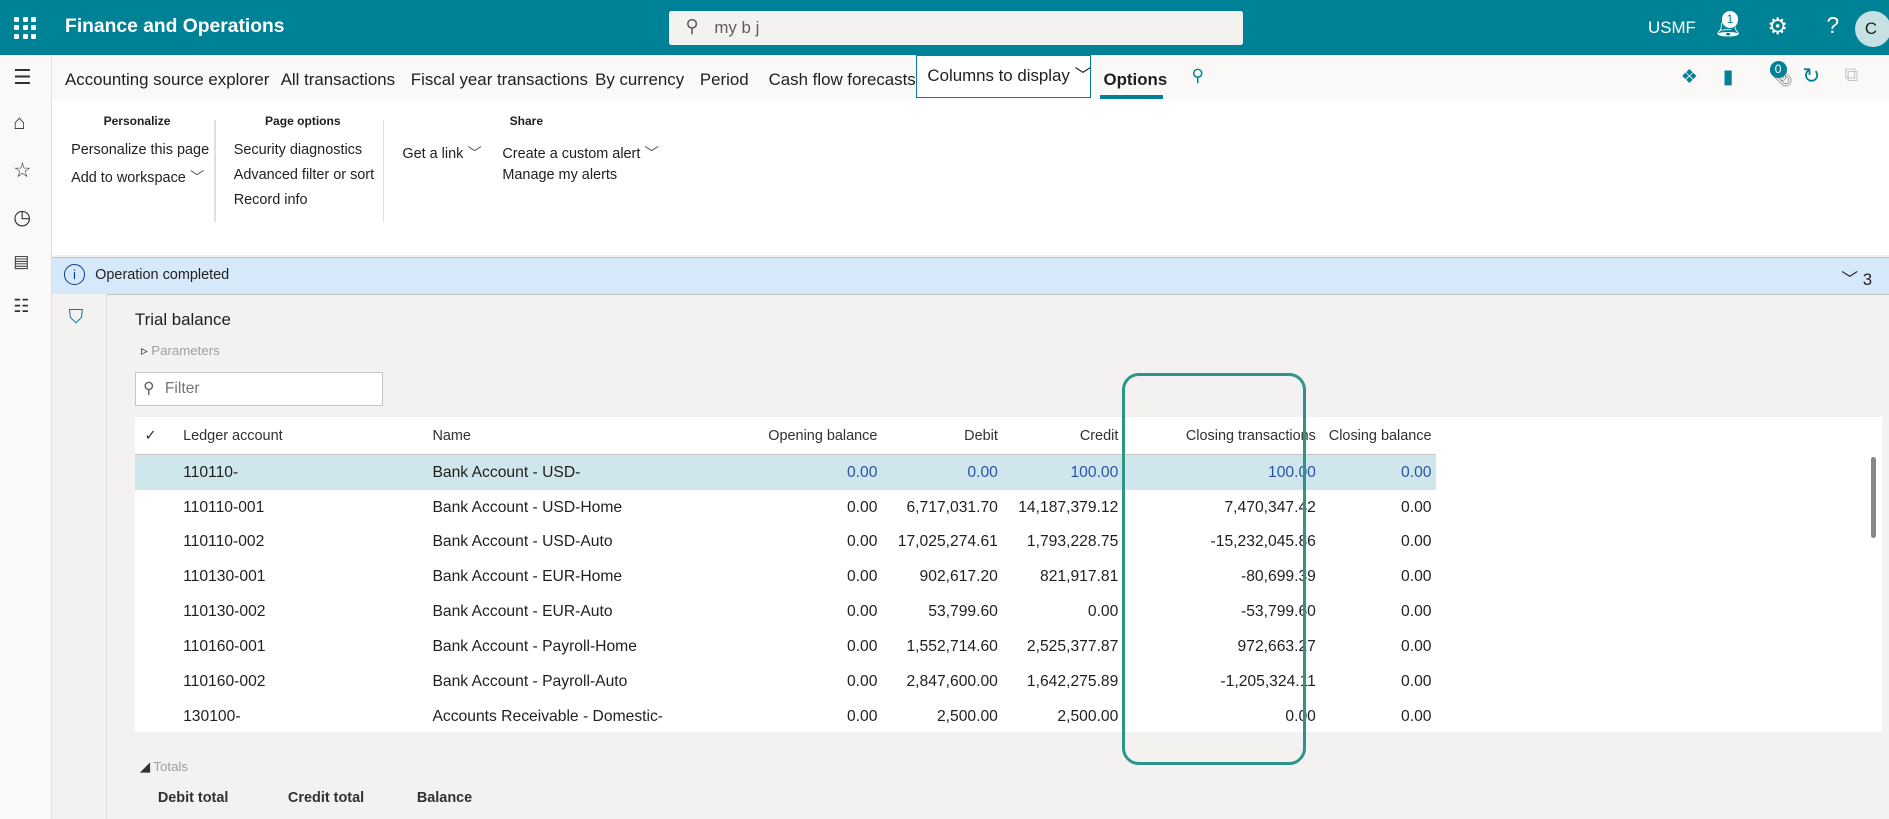 Image resolution: width=1889 pixels, height=819 pixels. What do you see at coordinates (1867, 279) in the screenshot?
I see `message-count: 3` at bounding box center [1867, 279].